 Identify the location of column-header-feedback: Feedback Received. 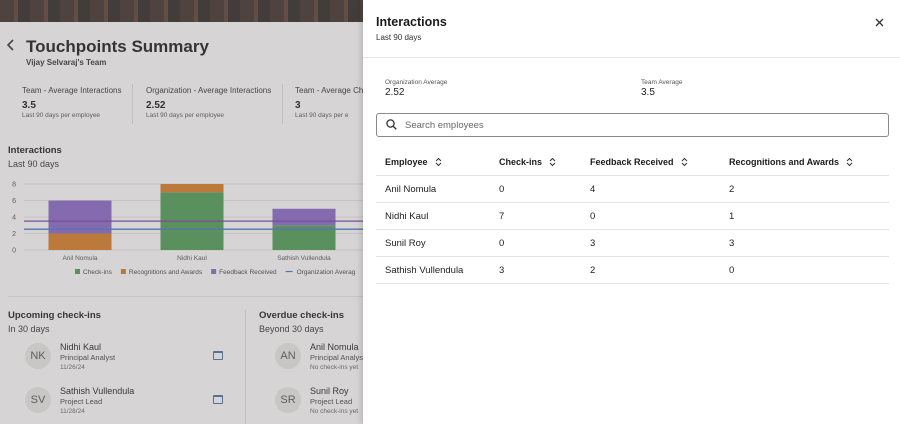
(639, 161).